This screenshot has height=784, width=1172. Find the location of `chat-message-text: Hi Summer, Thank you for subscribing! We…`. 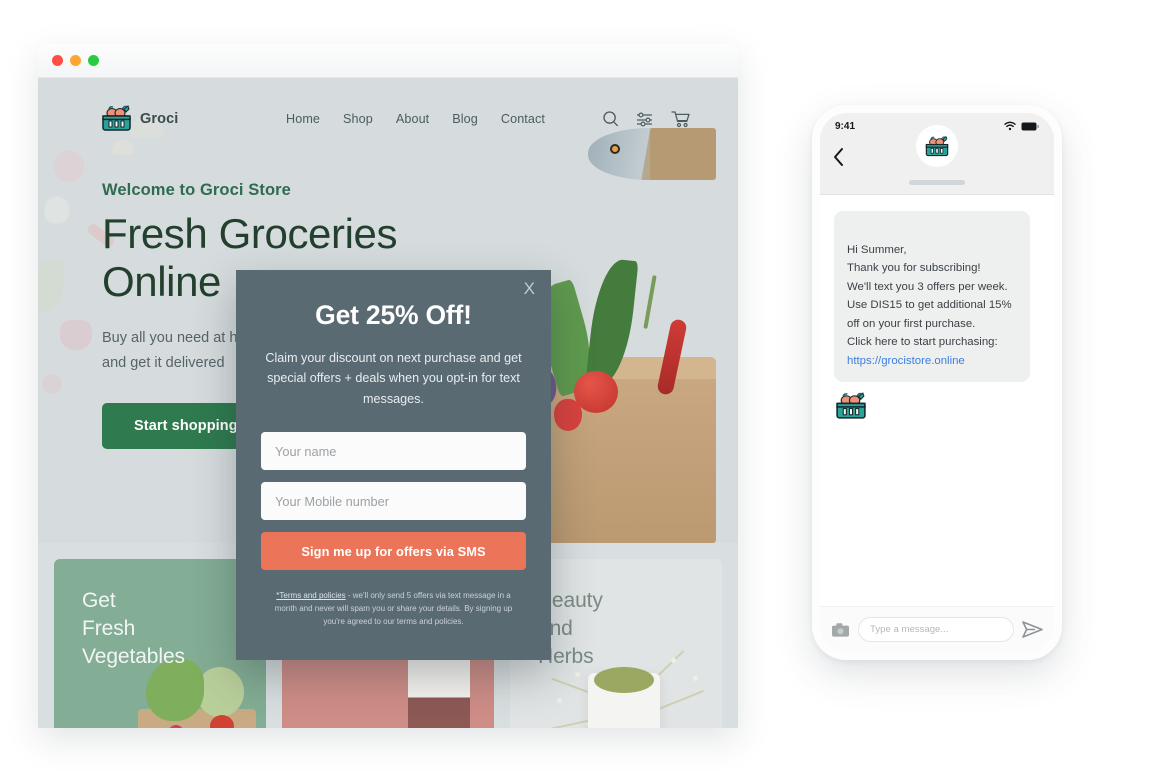

chat-message-text: Hi Summer, Thank you for subscribing! We… is located at coordinates (929, 296).